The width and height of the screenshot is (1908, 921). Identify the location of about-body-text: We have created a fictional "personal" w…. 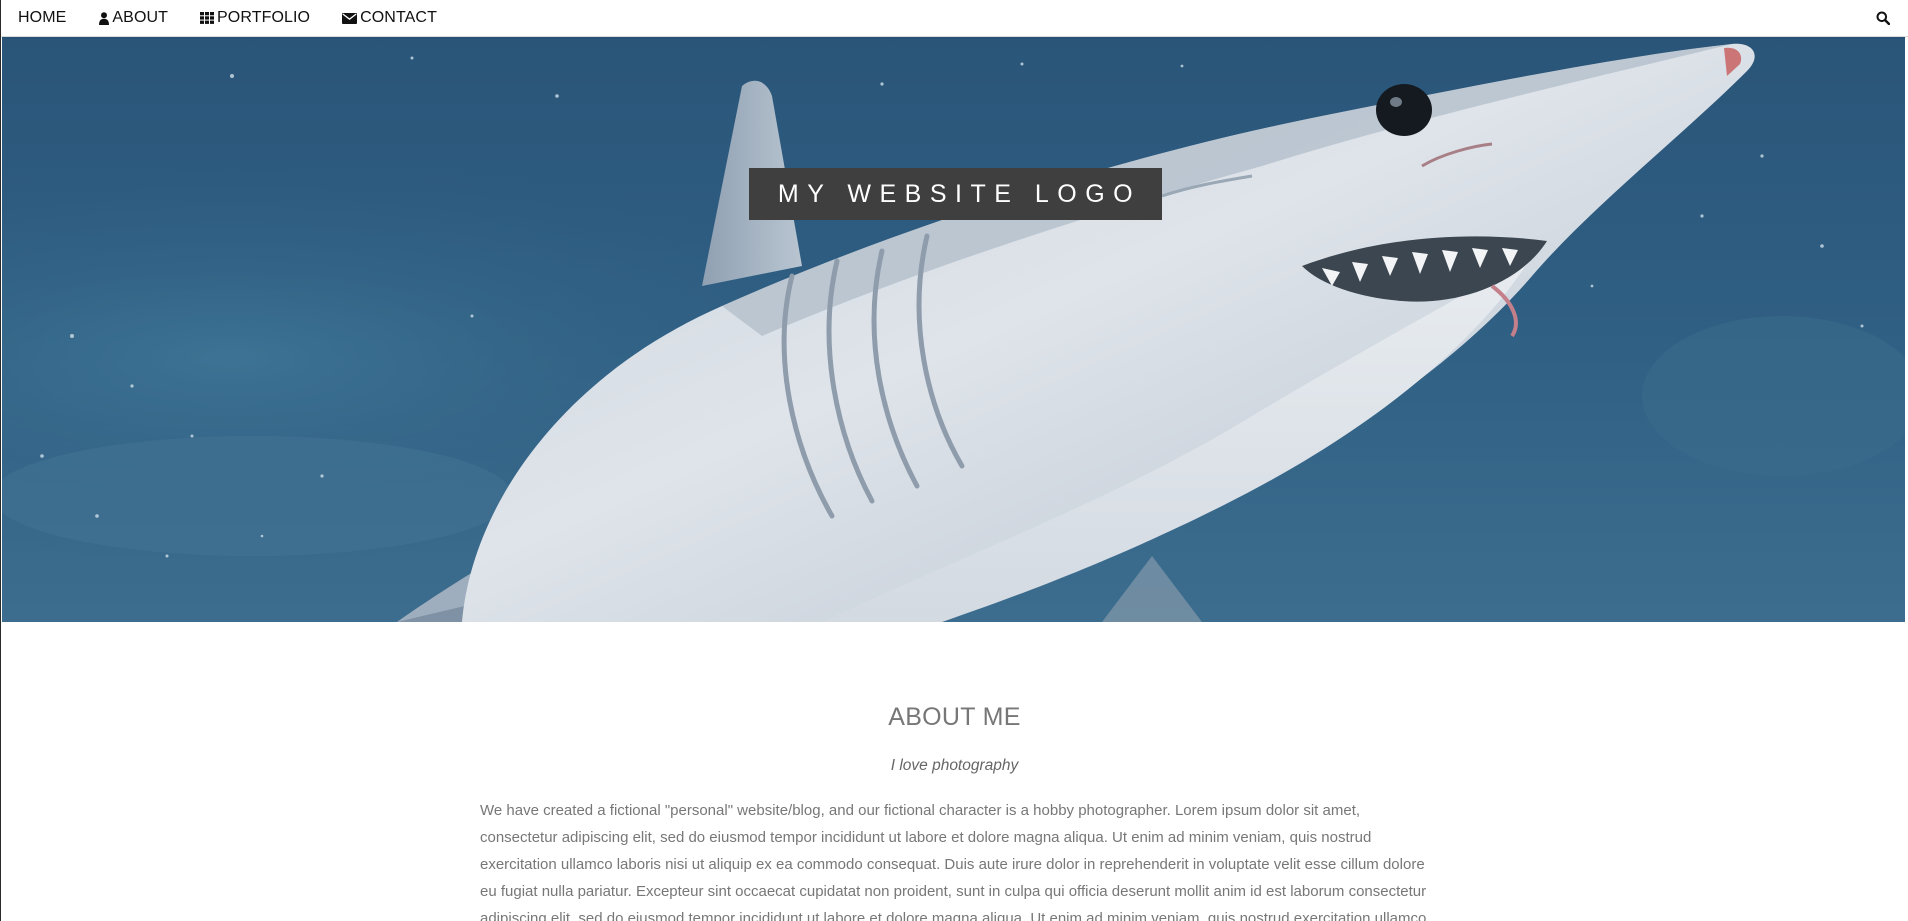
(953, 861).